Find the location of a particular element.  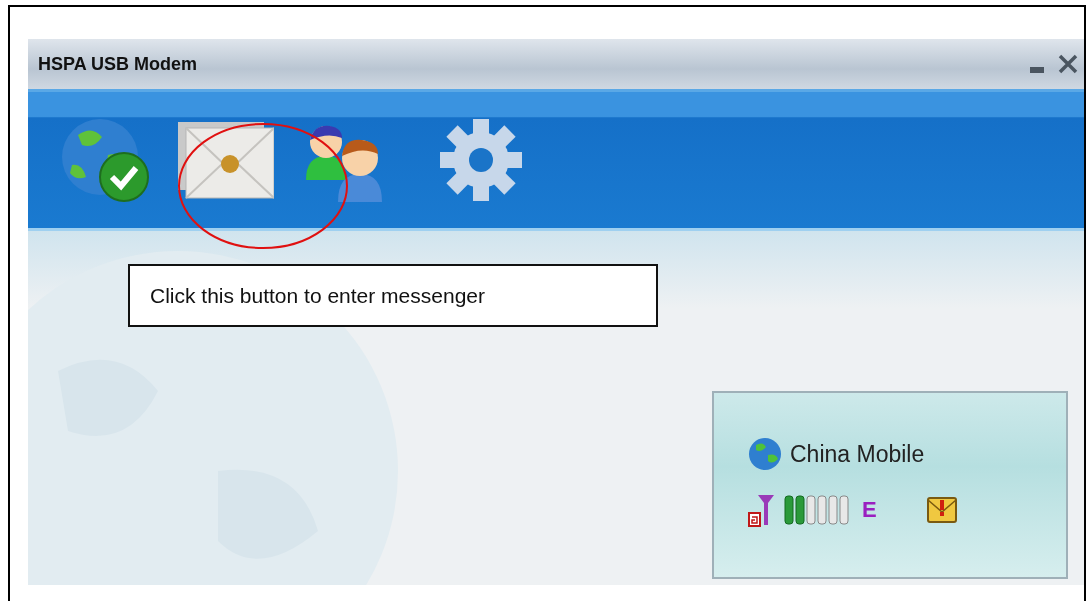

message-alert-icon is located at coordinates (941, 510).